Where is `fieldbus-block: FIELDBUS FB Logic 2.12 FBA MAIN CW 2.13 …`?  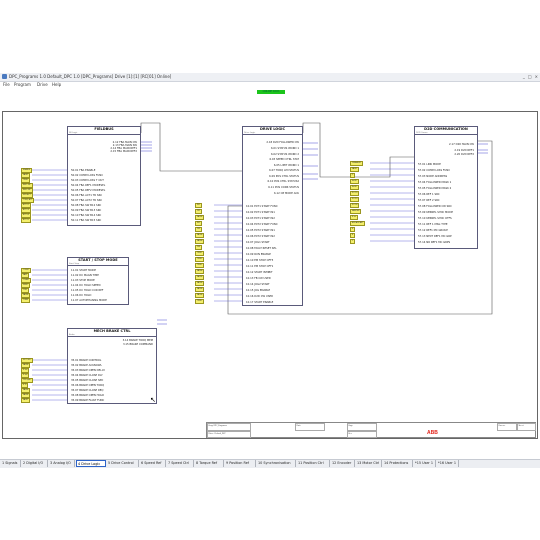 fieldbus-block: FIELDBUS FB Logic 2.12 FBA MAIN CW 2.13 … is located at coordinates (104, 176).